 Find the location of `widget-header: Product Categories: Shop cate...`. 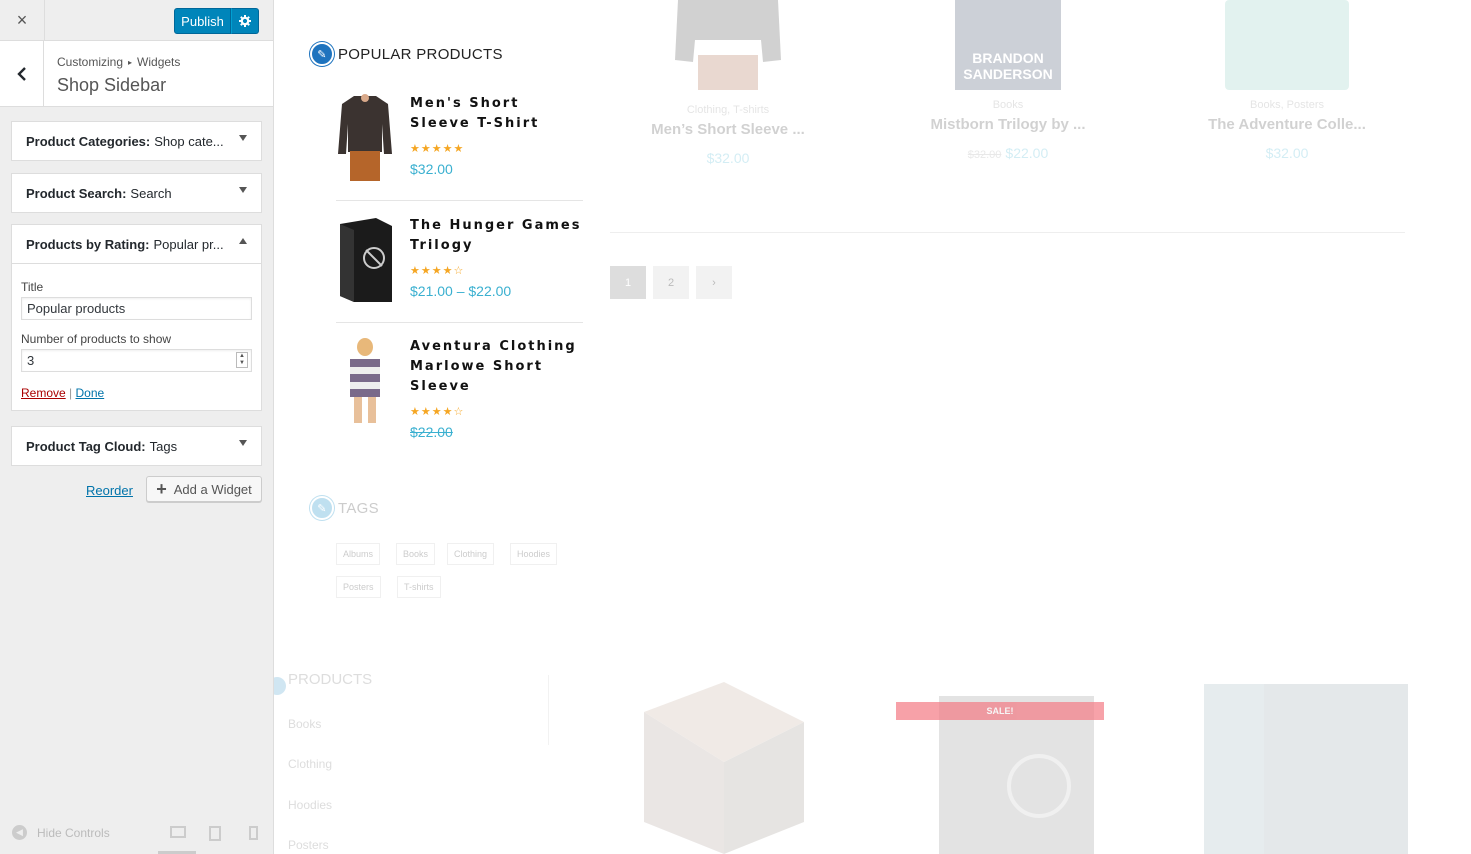

widget-header: Product Categories: Shop cate... is located at coordinates (136, 141).